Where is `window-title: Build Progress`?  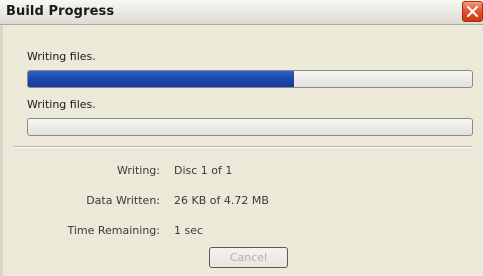 window-title: Build Progress is located at coordinates (60, 11).